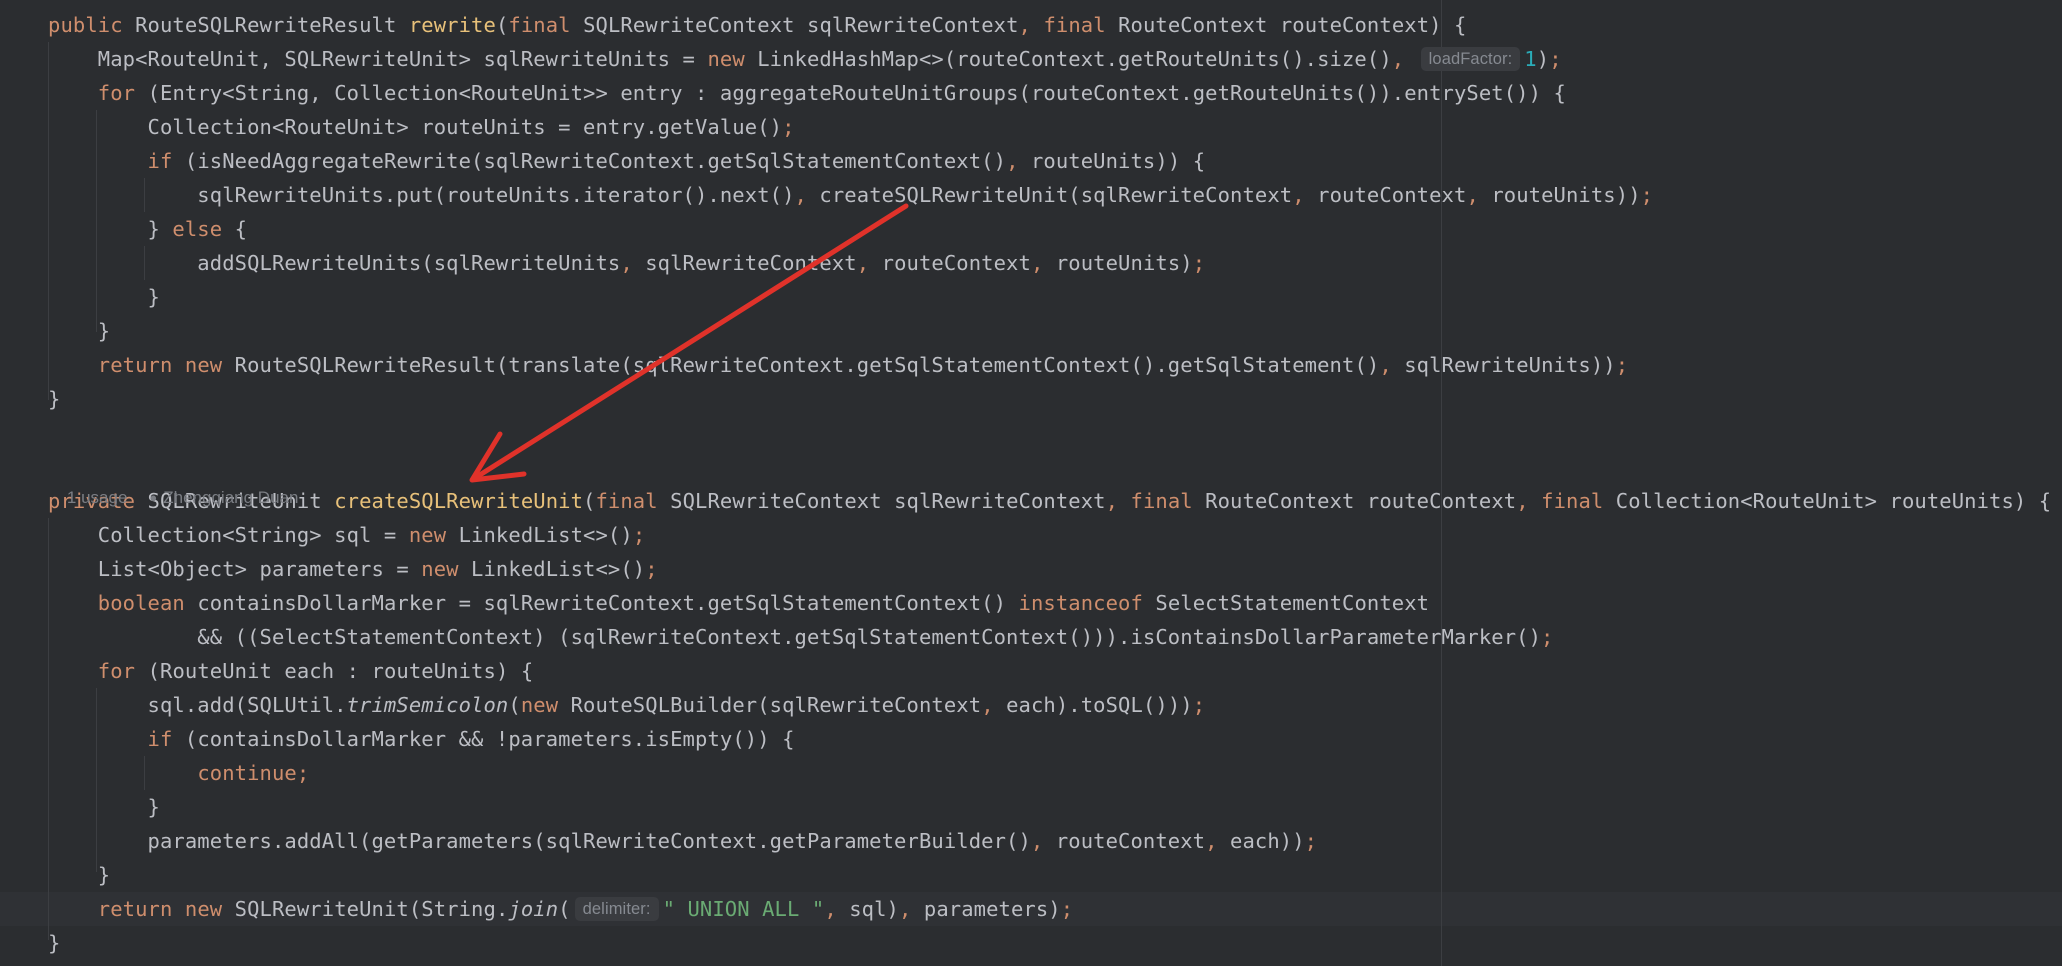  What do you see at coordinates (340, 671) in the screenshot?
I see `code-token: (RouteUnit each : routeUnits) {` at bounding box center [340, 671].